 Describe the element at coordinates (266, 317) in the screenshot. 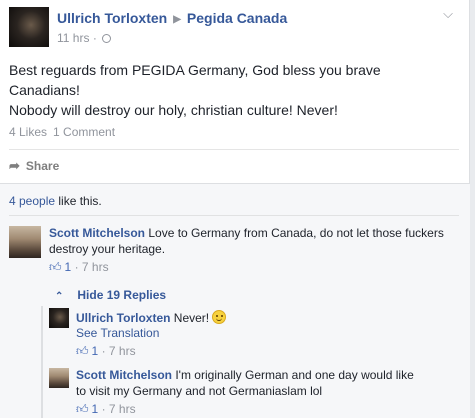

I see `reply-body: Ullrich Torloxten Never!` at that location.